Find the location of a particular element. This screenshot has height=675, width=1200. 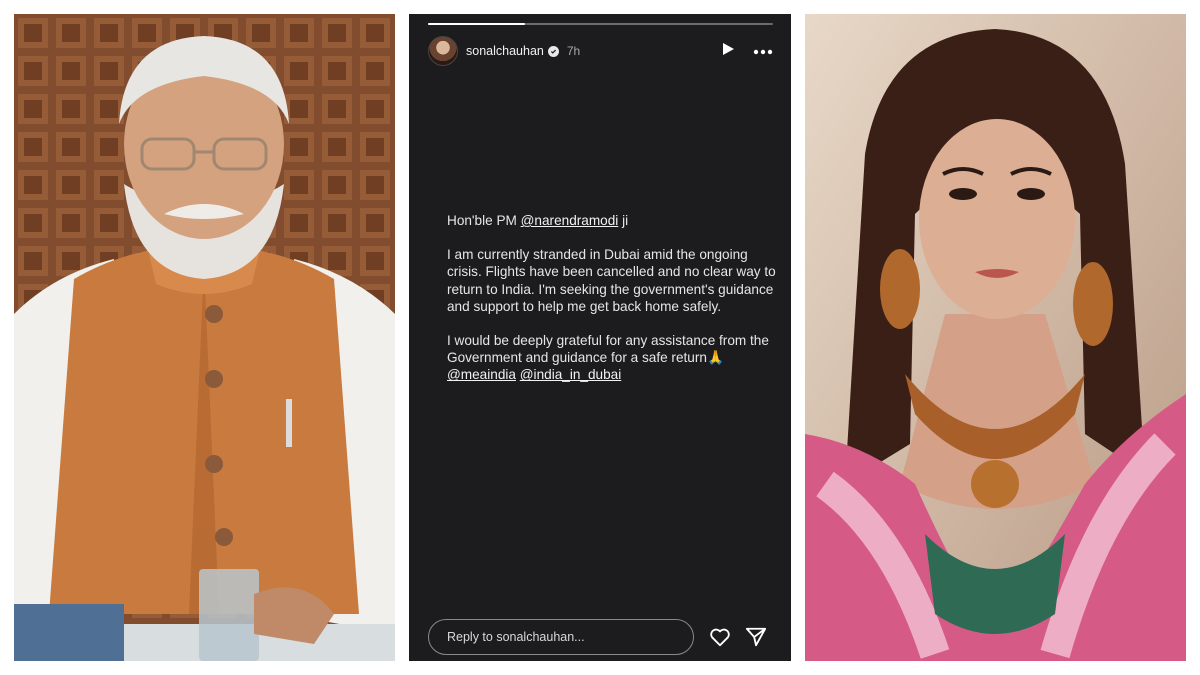

mention-narendramodi: @narendramodi is located at coordinates (570, 220).